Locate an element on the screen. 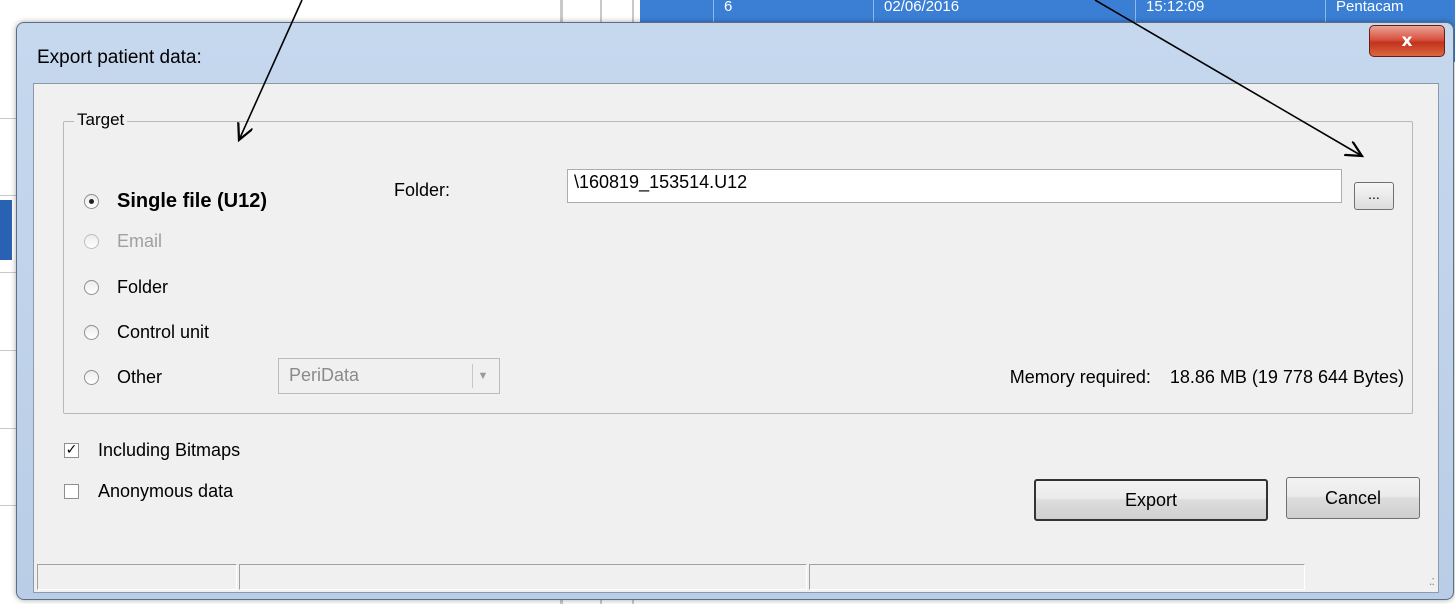 This screenshot has height=604, width=1455. folder-label: Folder: is located at coordinates (422, 190).